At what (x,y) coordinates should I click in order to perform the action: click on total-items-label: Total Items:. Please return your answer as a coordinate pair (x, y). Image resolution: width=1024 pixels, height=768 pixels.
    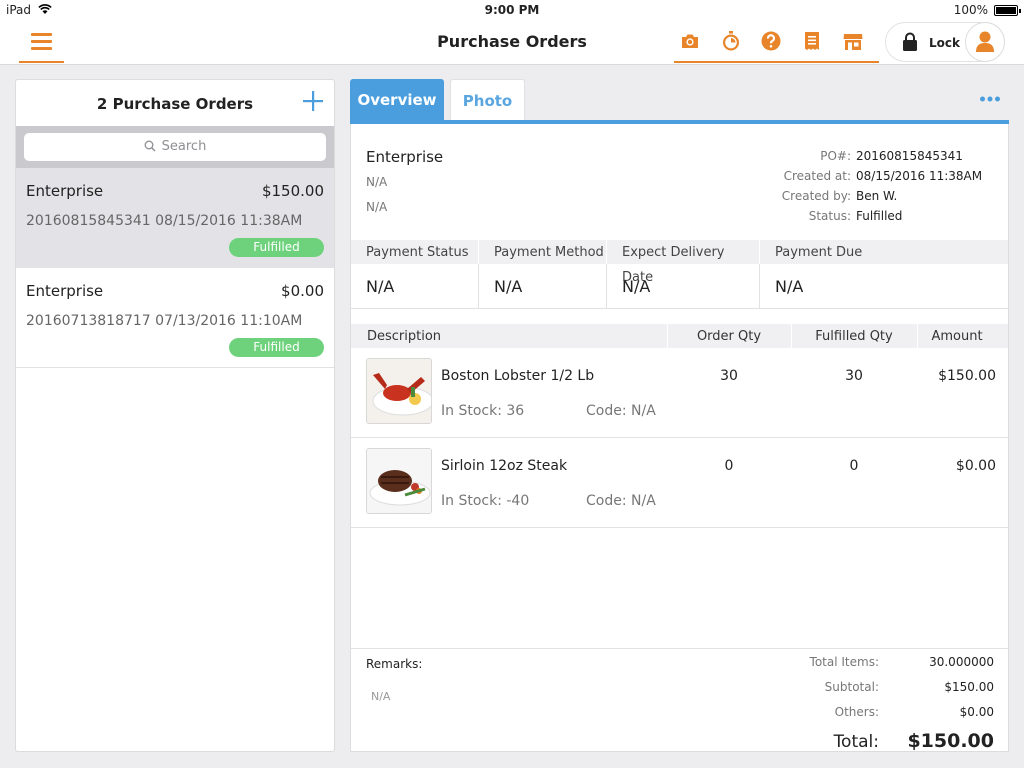
    Looking at the image, I should click on (844, 662).